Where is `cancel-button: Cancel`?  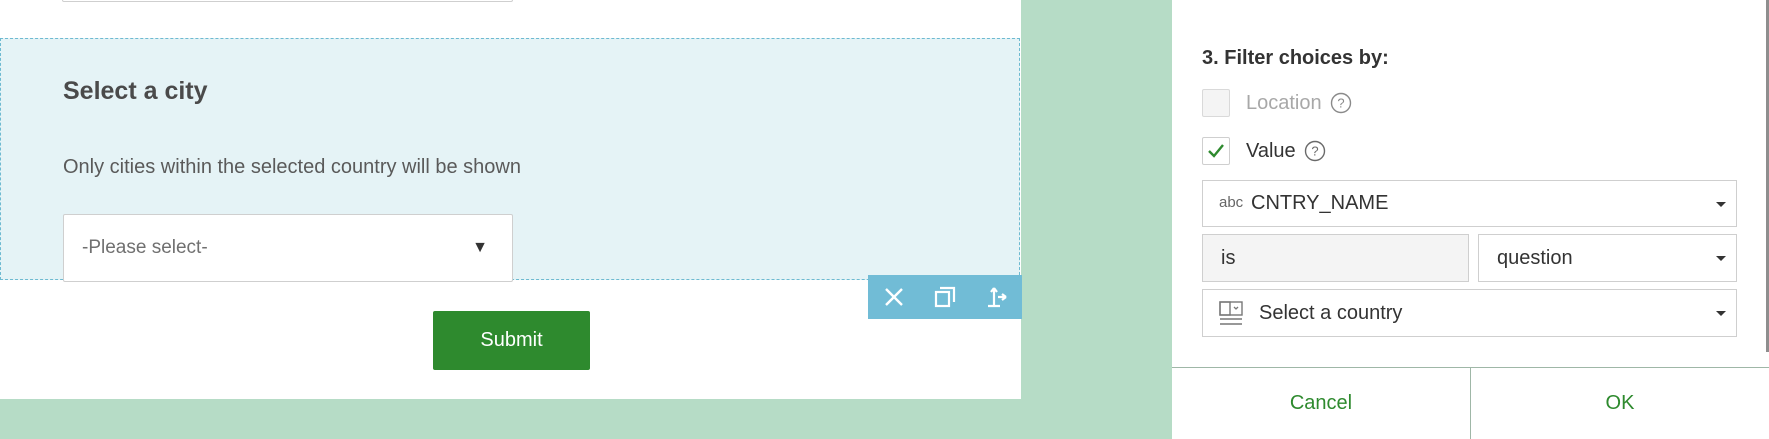
cancel-button: Cancel is located at coordinates (1321, 403).